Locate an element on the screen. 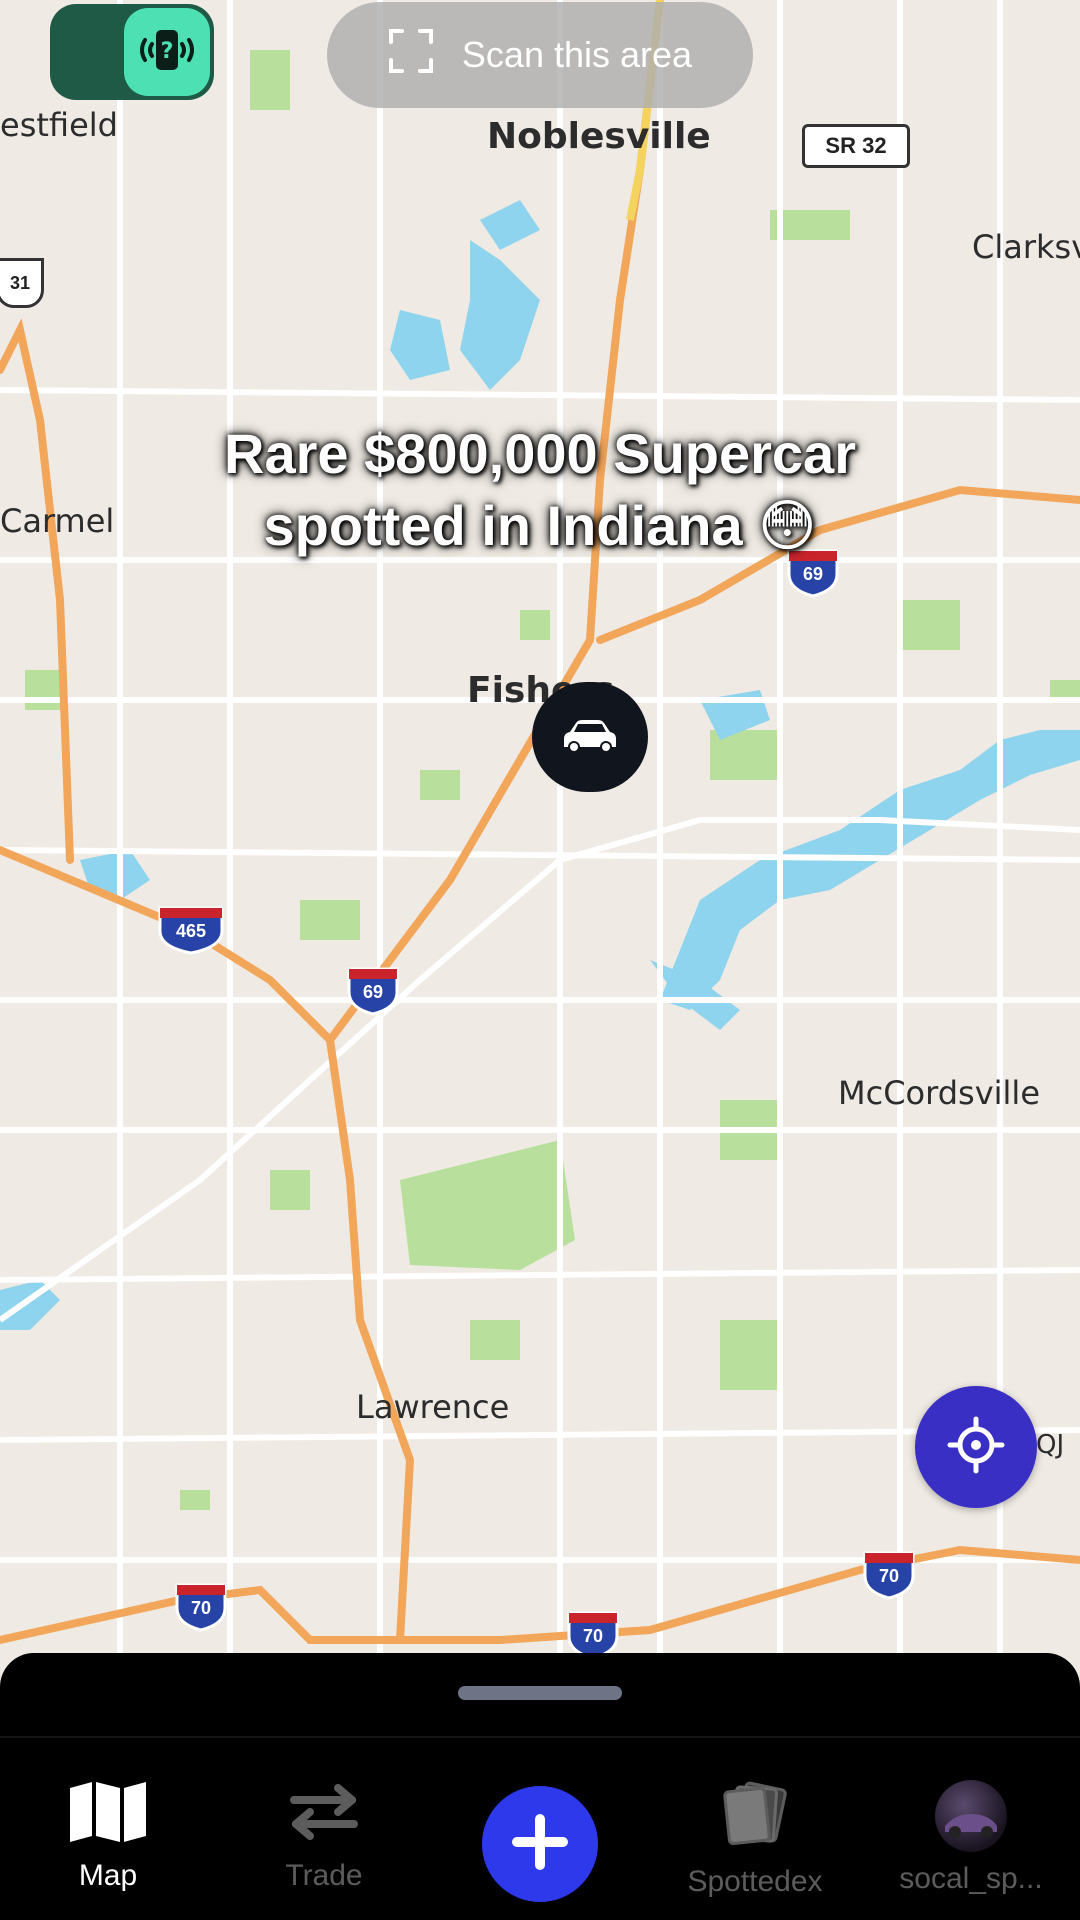  locate-me-button is located at coordinates (976, 1447).